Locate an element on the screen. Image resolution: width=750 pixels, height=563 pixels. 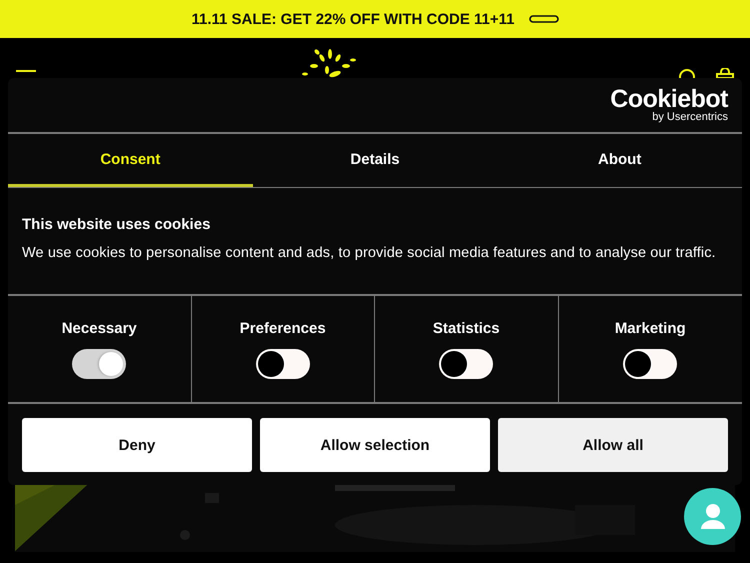
consent-button: Allow selection is located at coordinates (375, 445).